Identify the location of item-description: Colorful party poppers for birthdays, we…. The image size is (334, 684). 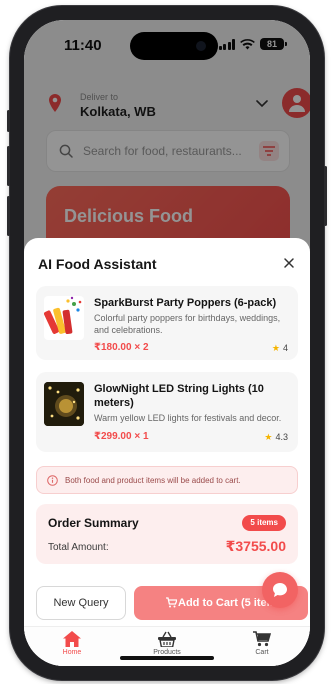
(187, 324).